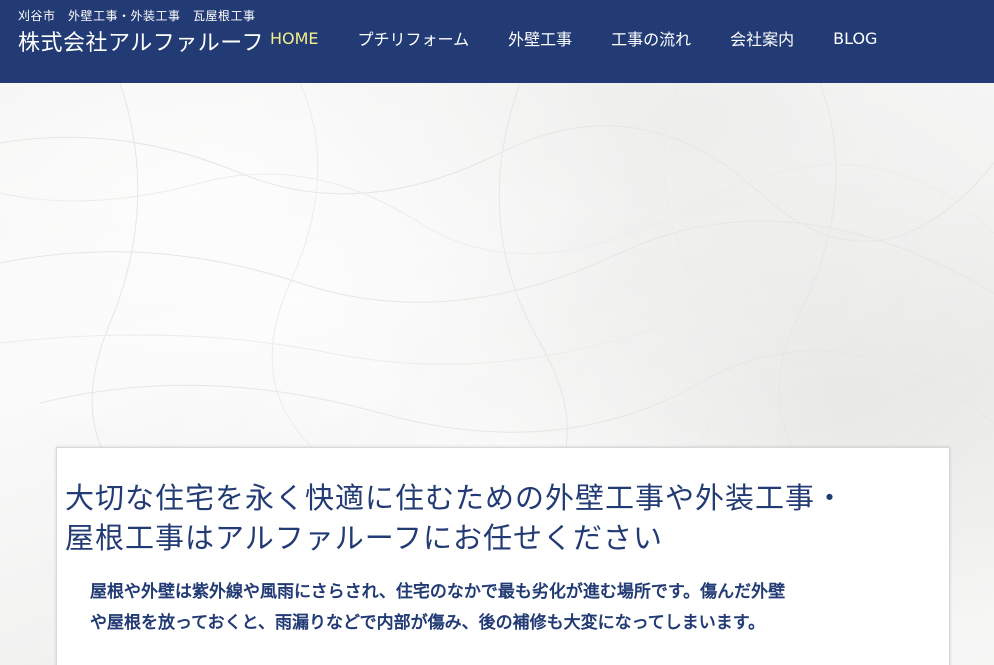  Describe the element at coordinates (573, 38) in the screenshot. I see `main-nav: HOME プチリフォーム 外壁工事 工事の流れ 会社案内 BLOG` at that location.